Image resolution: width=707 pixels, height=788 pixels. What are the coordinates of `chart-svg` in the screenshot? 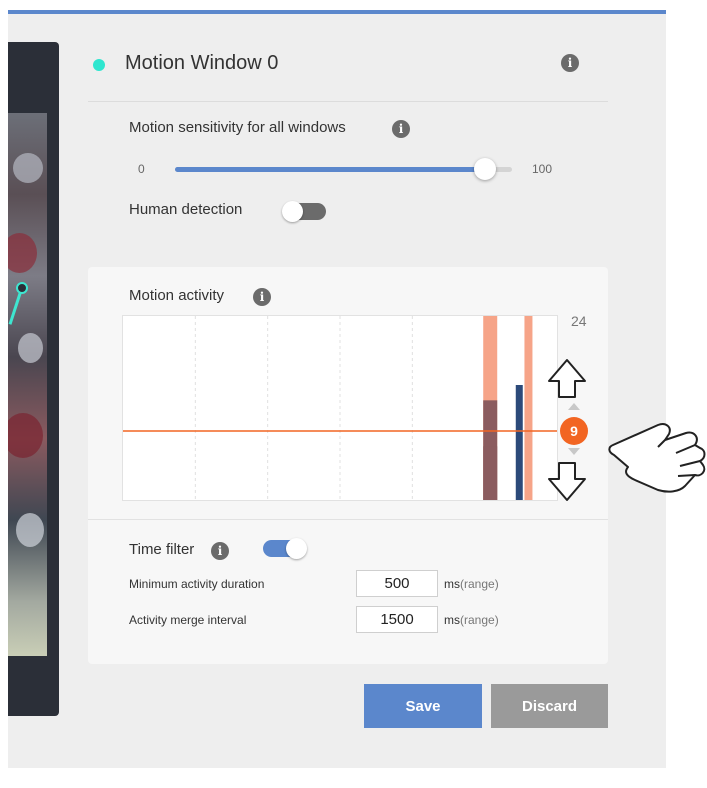 It's located at (340, 408).